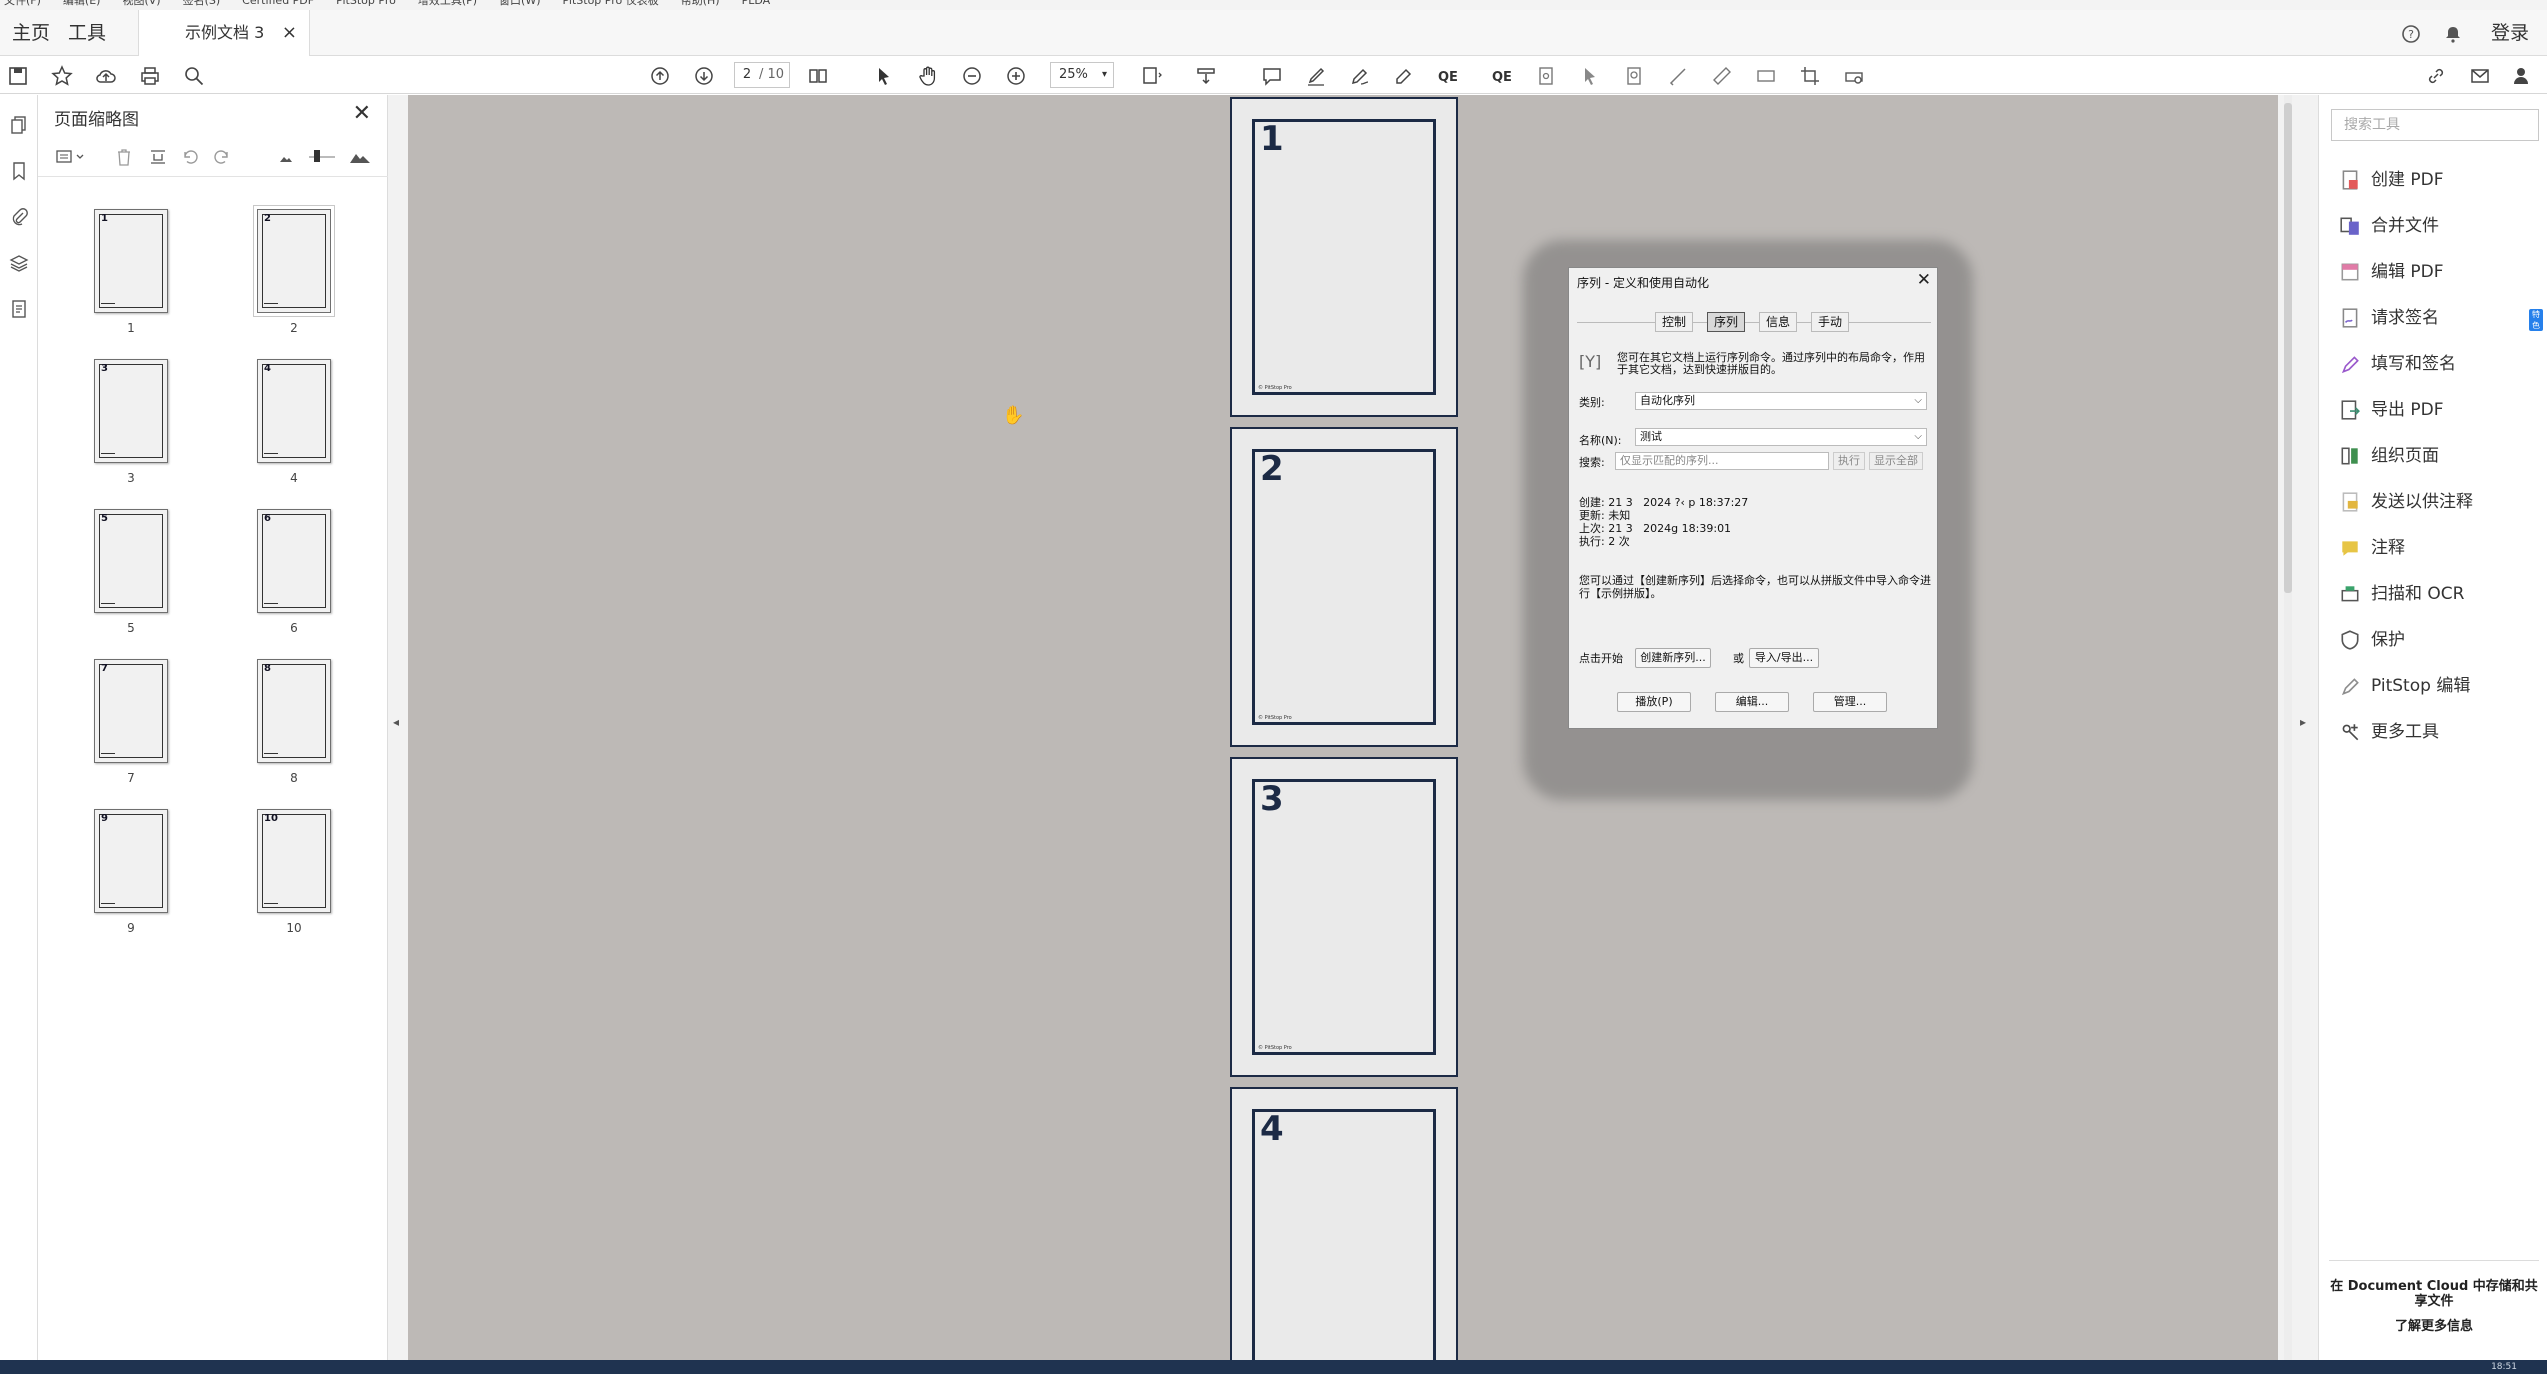 This screenshot has width=2547, height=1374. I want to click on menu-item: PitStop Pro, so click(366, 5).